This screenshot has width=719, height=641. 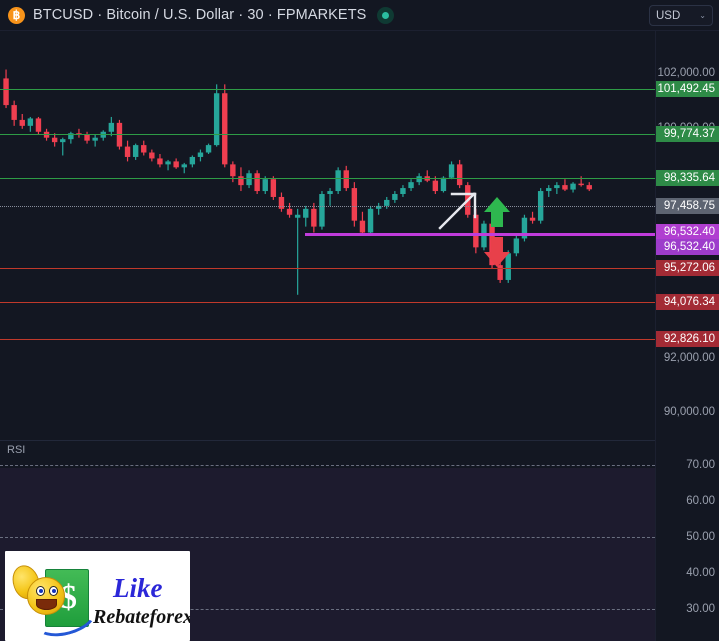 I want to click on watermark-like-text: Like, so click(x=138, y=588).